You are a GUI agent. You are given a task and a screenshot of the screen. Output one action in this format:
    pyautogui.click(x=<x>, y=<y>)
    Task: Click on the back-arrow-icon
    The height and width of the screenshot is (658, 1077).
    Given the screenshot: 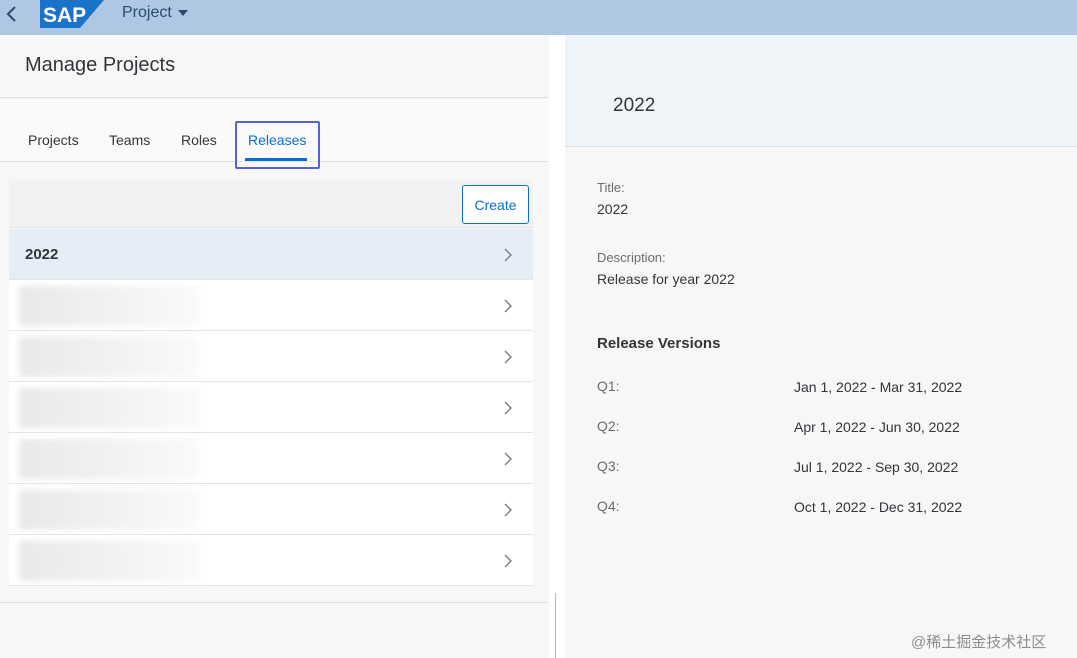 What is the action you would take?
    pyautogui.click(x=12, y=14)
    